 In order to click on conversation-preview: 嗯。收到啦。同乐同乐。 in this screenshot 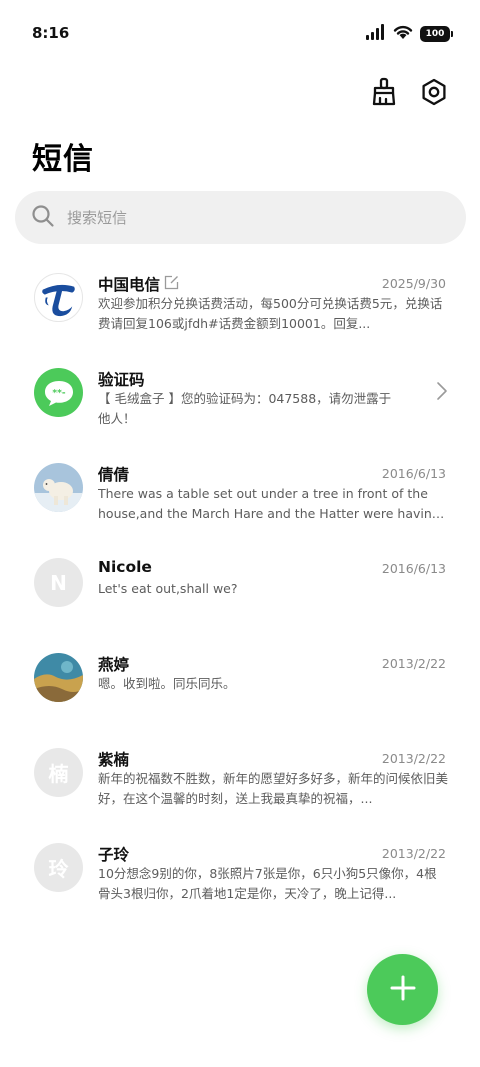, I will do `click(167, 683)`.